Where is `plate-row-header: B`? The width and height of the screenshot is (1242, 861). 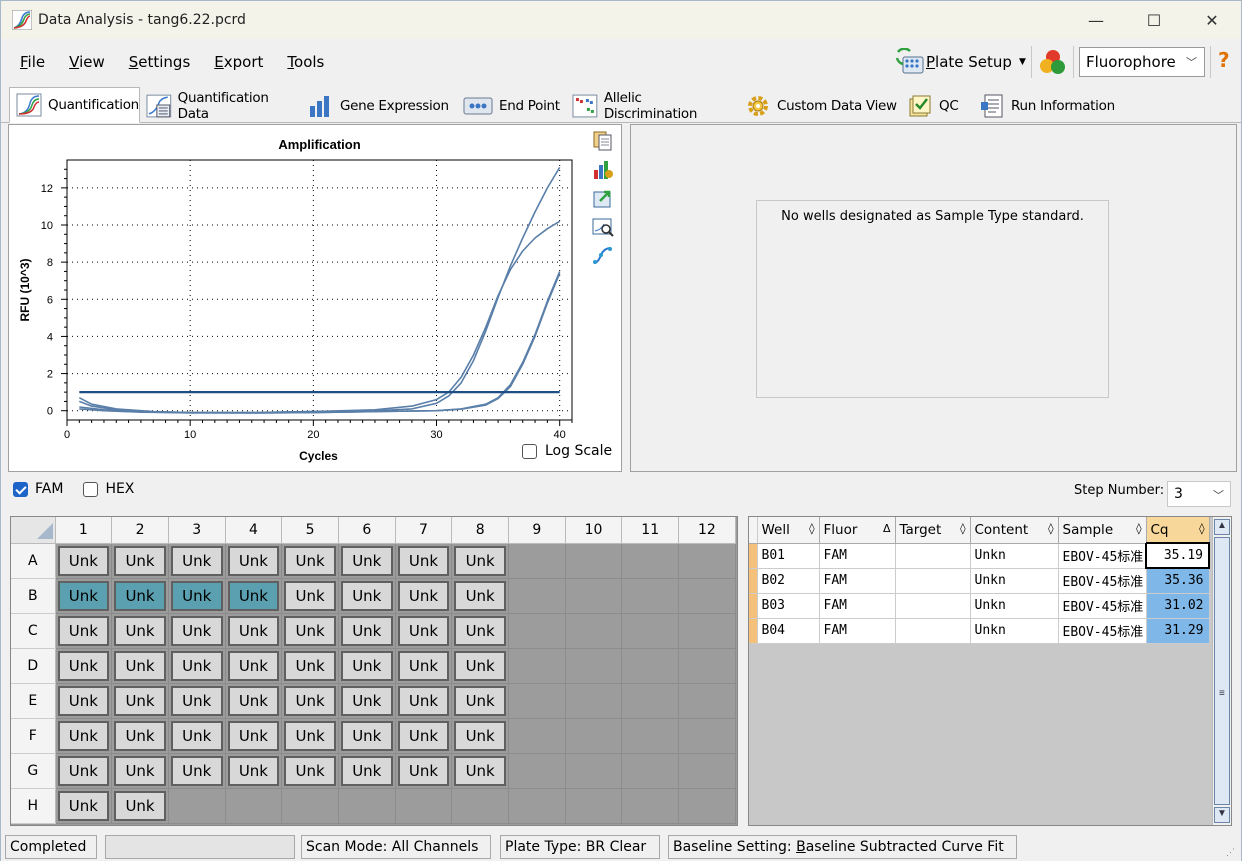
plate-row-header: B is located at coordinates (33, 596).